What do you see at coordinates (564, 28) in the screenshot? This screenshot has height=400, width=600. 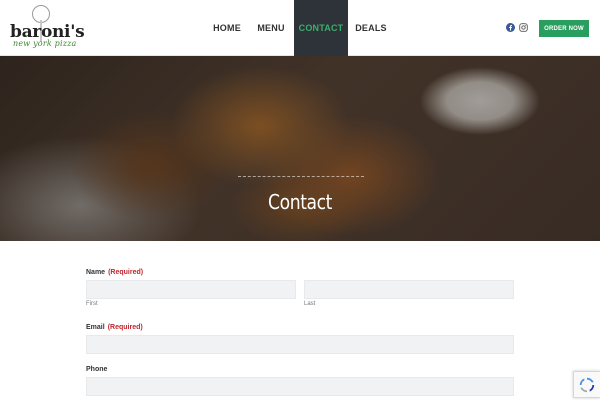 I see `order-now-button: ORDER NOW` at bounding box center [564, 28].